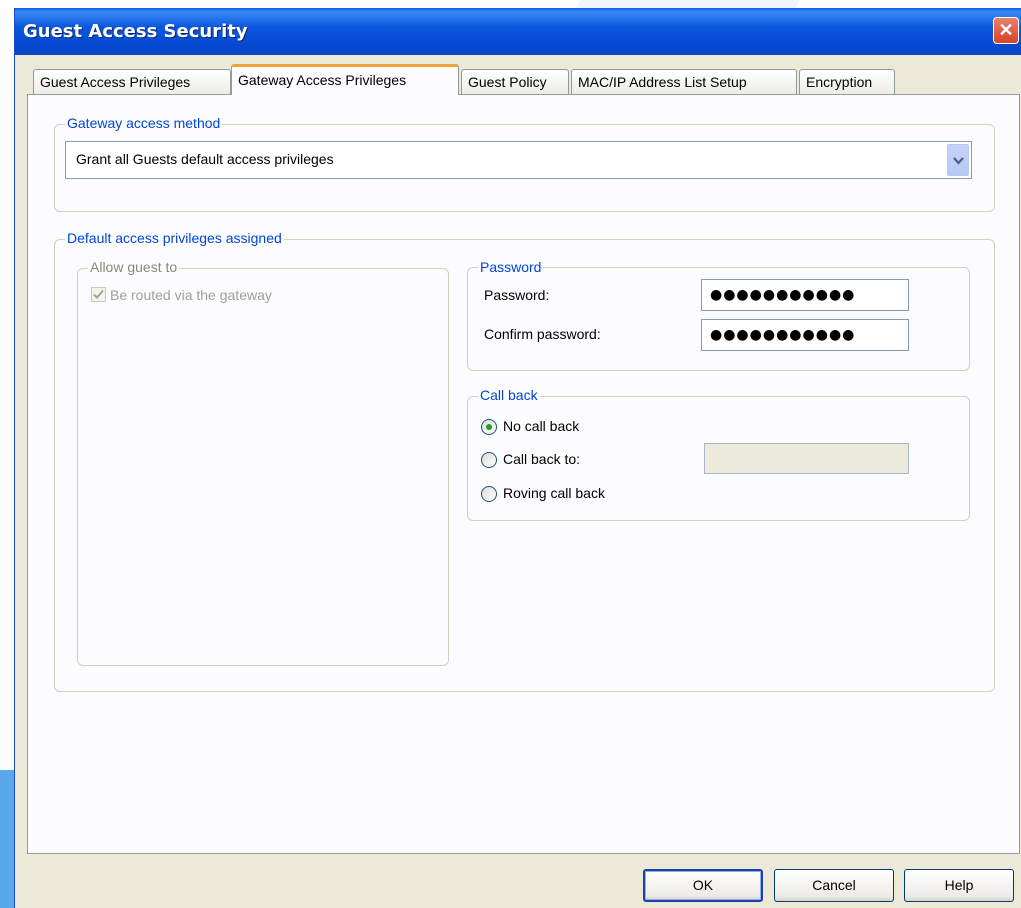  I want to click on dropdown-button, so click(958, 160).